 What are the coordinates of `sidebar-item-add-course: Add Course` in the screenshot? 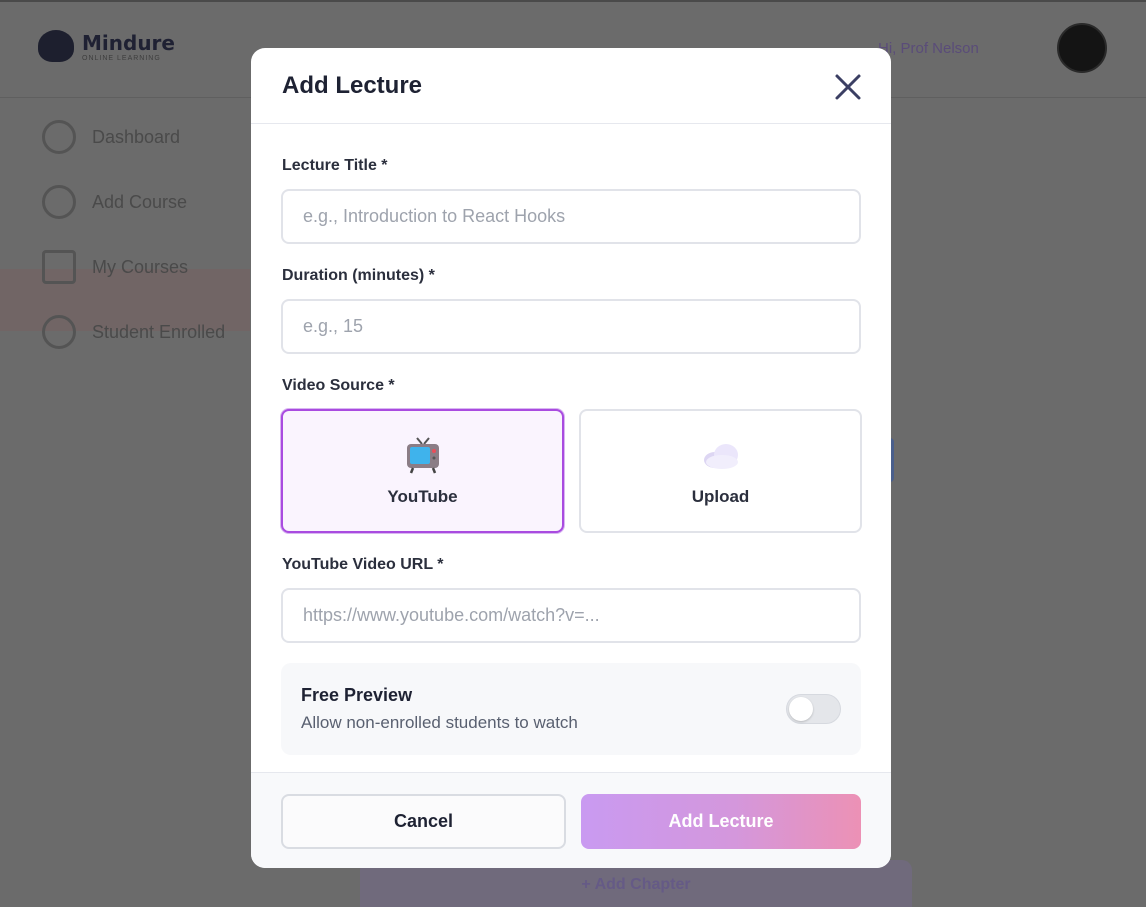 It's located at (114, 202).